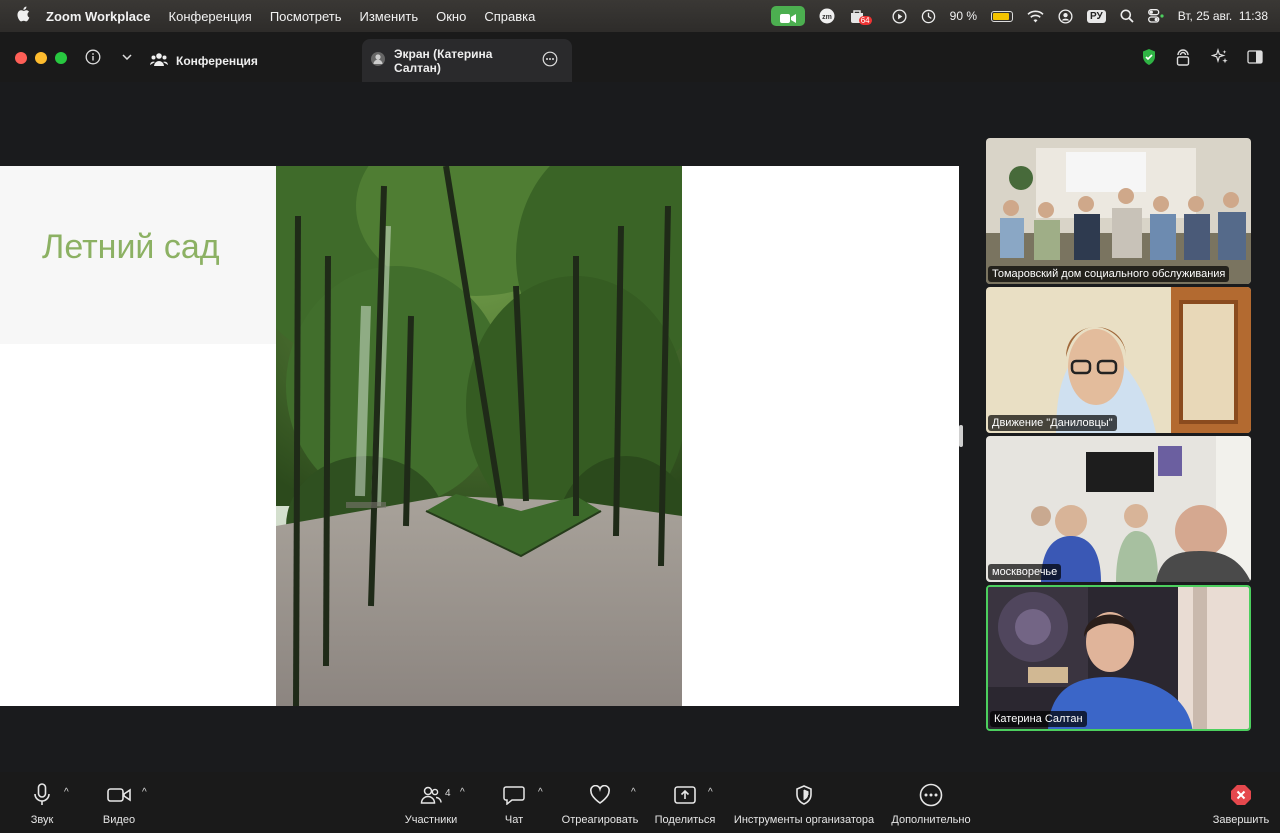  I want to click on participants-options-chevron-icon: ^, so click(462, 792).